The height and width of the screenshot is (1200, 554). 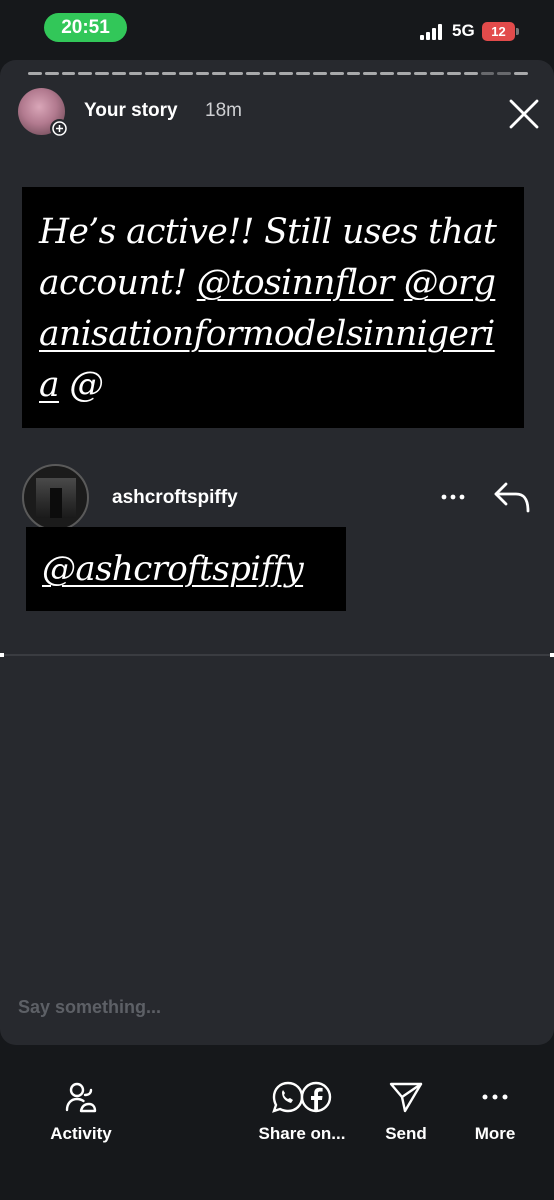 What do you see at coordinates (495, 1097) in the screenshot?
I see `more-dots-icon` at bounding box center [495, 1097].